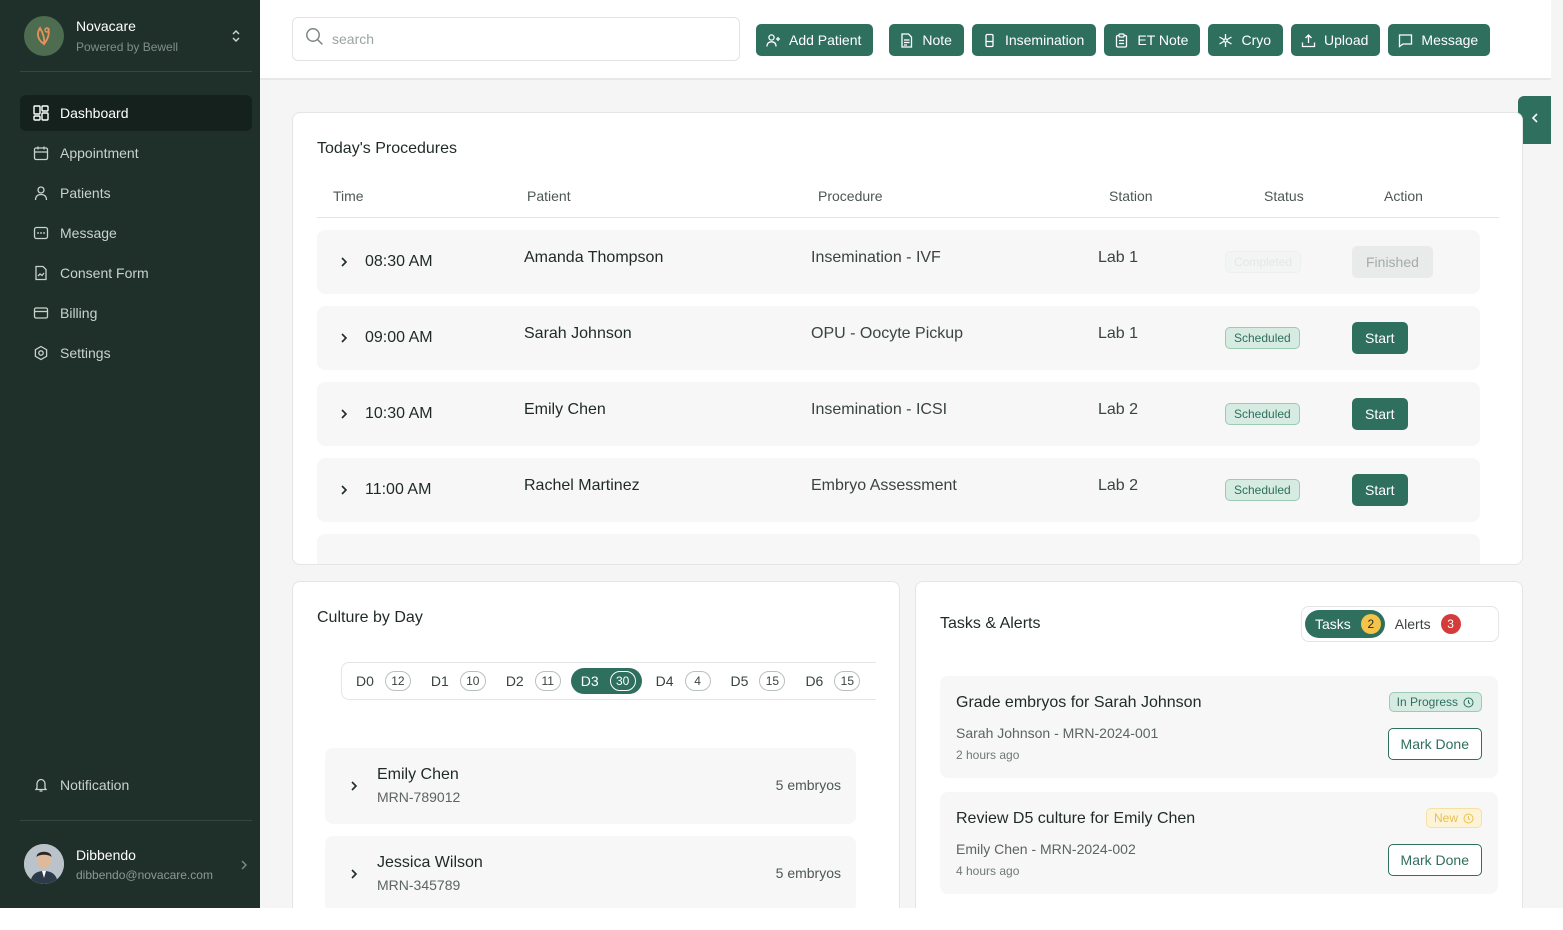 The height and width of the screenshot is (930, 1563). I want to click on procedure-name: OPU - Oocyte Pickup, so click(887, 333).